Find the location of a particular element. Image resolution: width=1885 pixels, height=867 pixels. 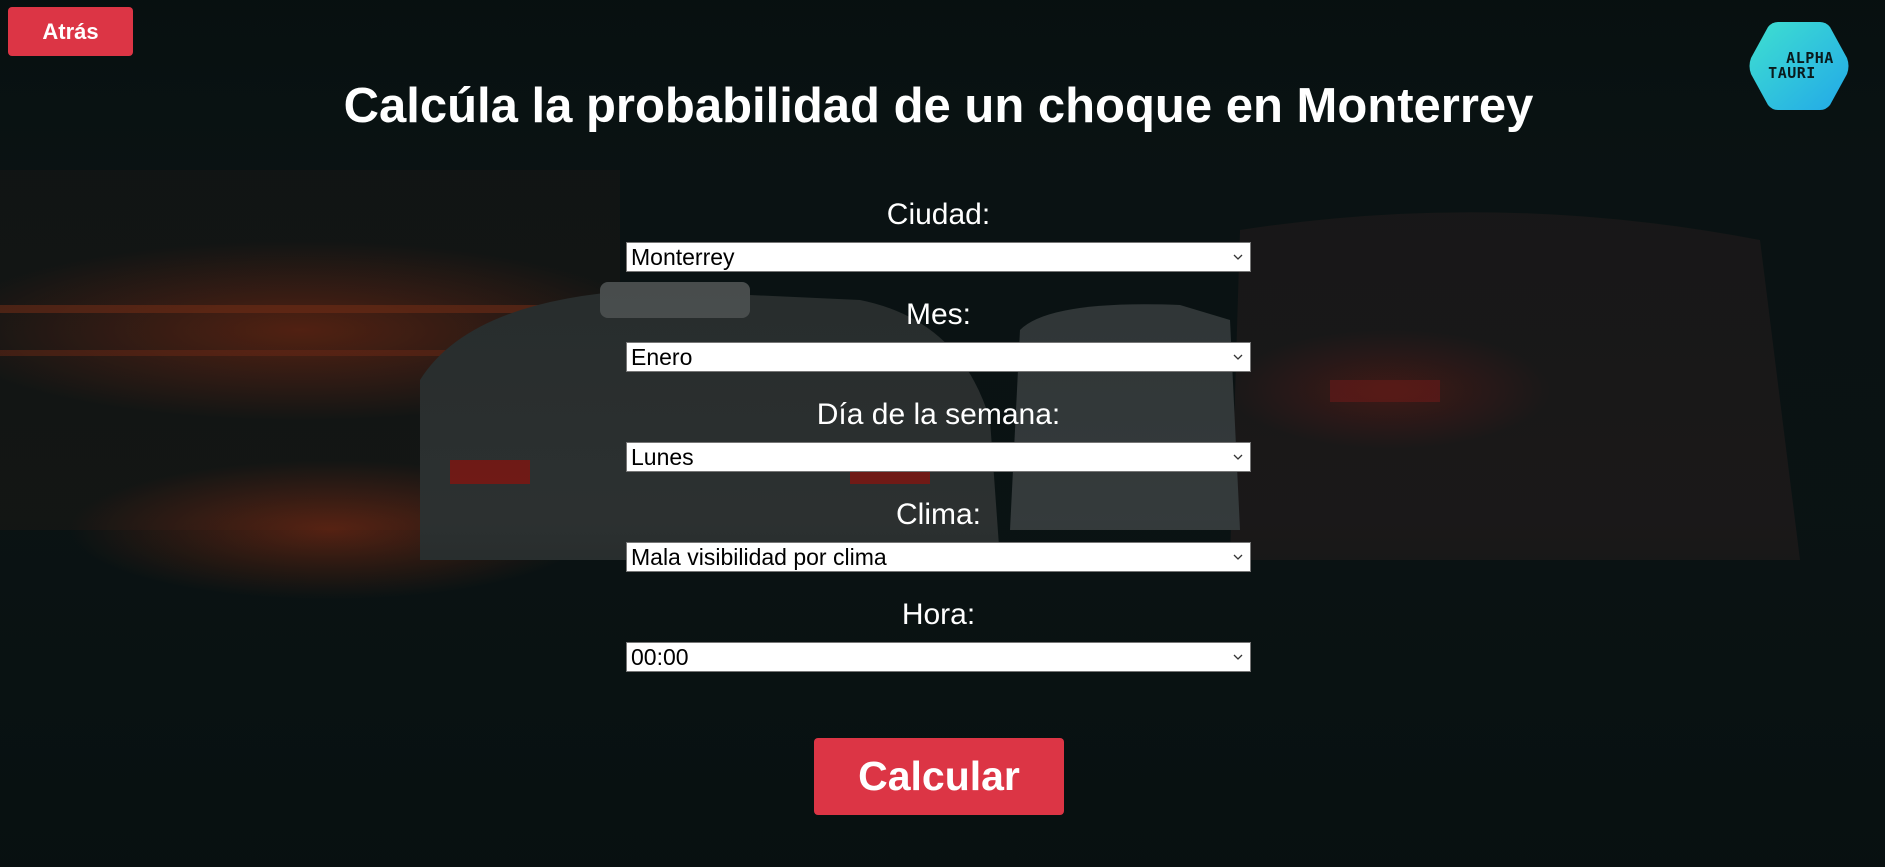

city-select: Monterrey is located at coordinates (938, 257).